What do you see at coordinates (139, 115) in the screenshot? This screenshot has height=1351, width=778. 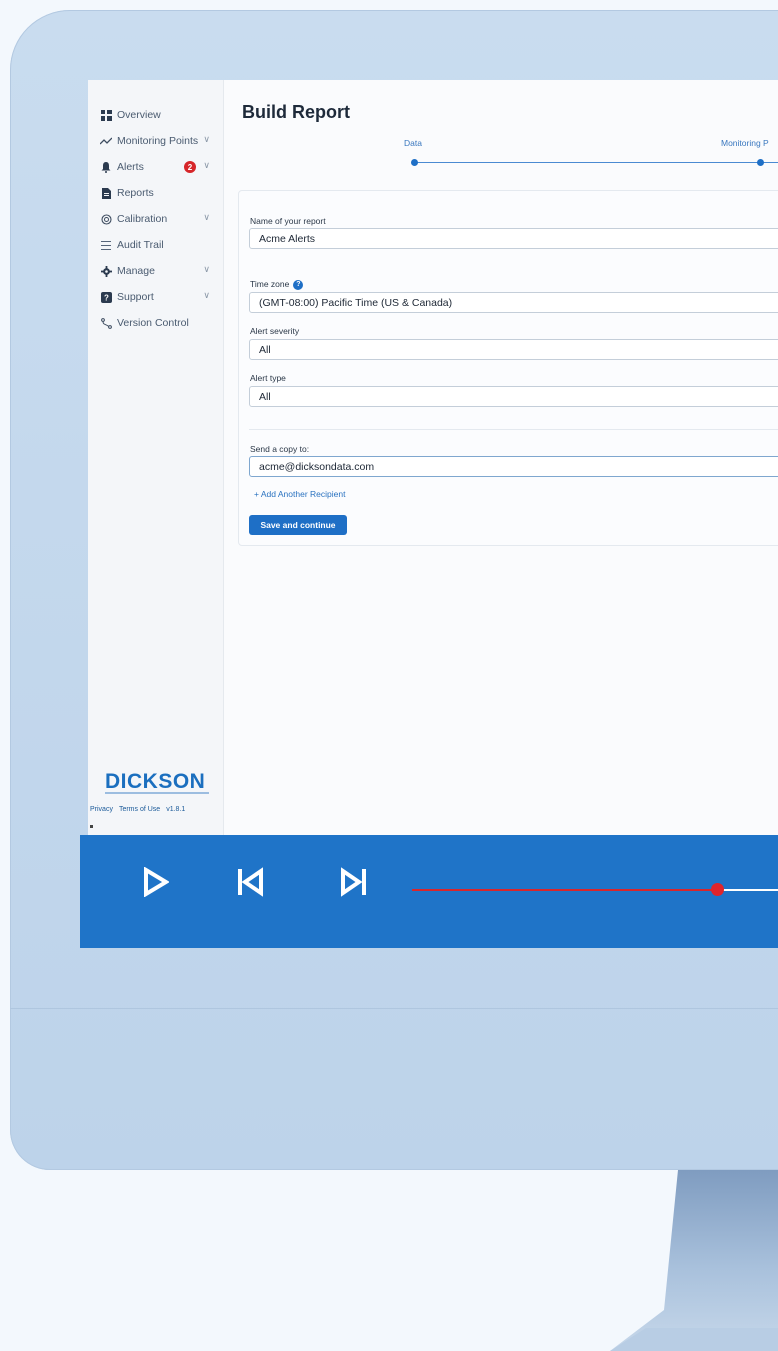 I see `sidebar-item-label: Overview` at bounding box center [139, 115].